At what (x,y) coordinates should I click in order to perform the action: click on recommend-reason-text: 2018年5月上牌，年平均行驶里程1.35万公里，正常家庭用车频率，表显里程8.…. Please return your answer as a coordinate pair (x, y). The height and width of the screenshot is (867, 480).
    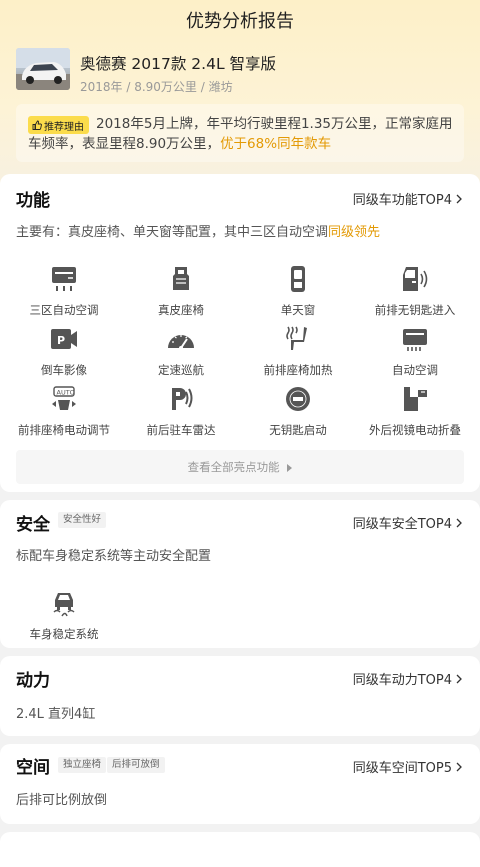
    Looking at the image, I should click on (242, 134).